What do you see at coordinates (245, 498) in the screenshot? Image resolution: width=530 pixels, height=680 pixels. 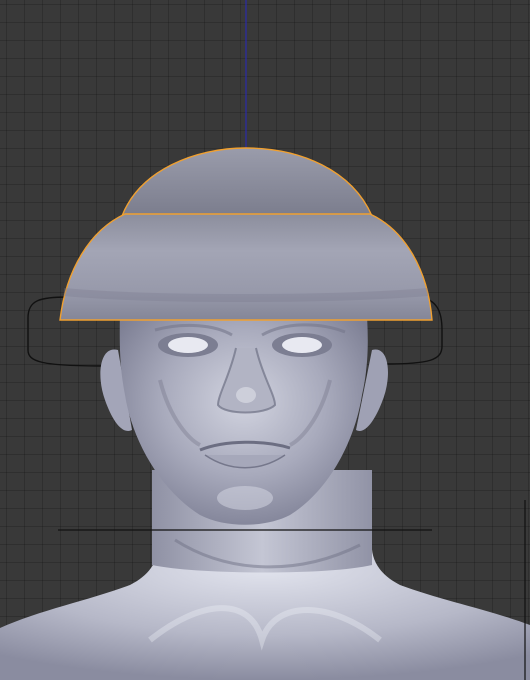 I see `chin-highlight` at bounding box center [245, 498].